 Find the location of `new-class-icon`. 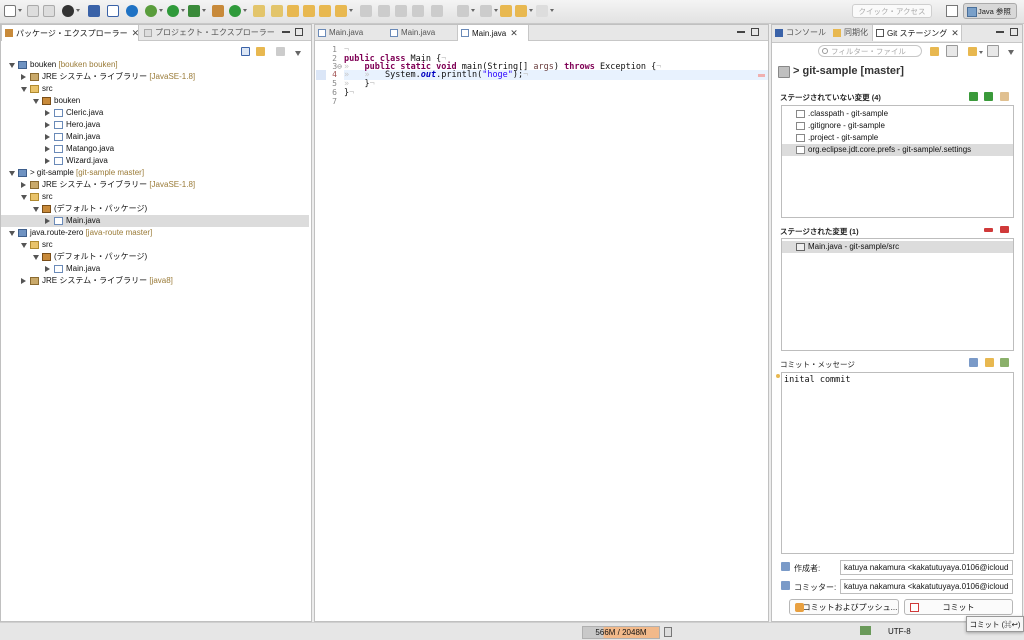

new-class-icon is located at coordinates (235, 11).